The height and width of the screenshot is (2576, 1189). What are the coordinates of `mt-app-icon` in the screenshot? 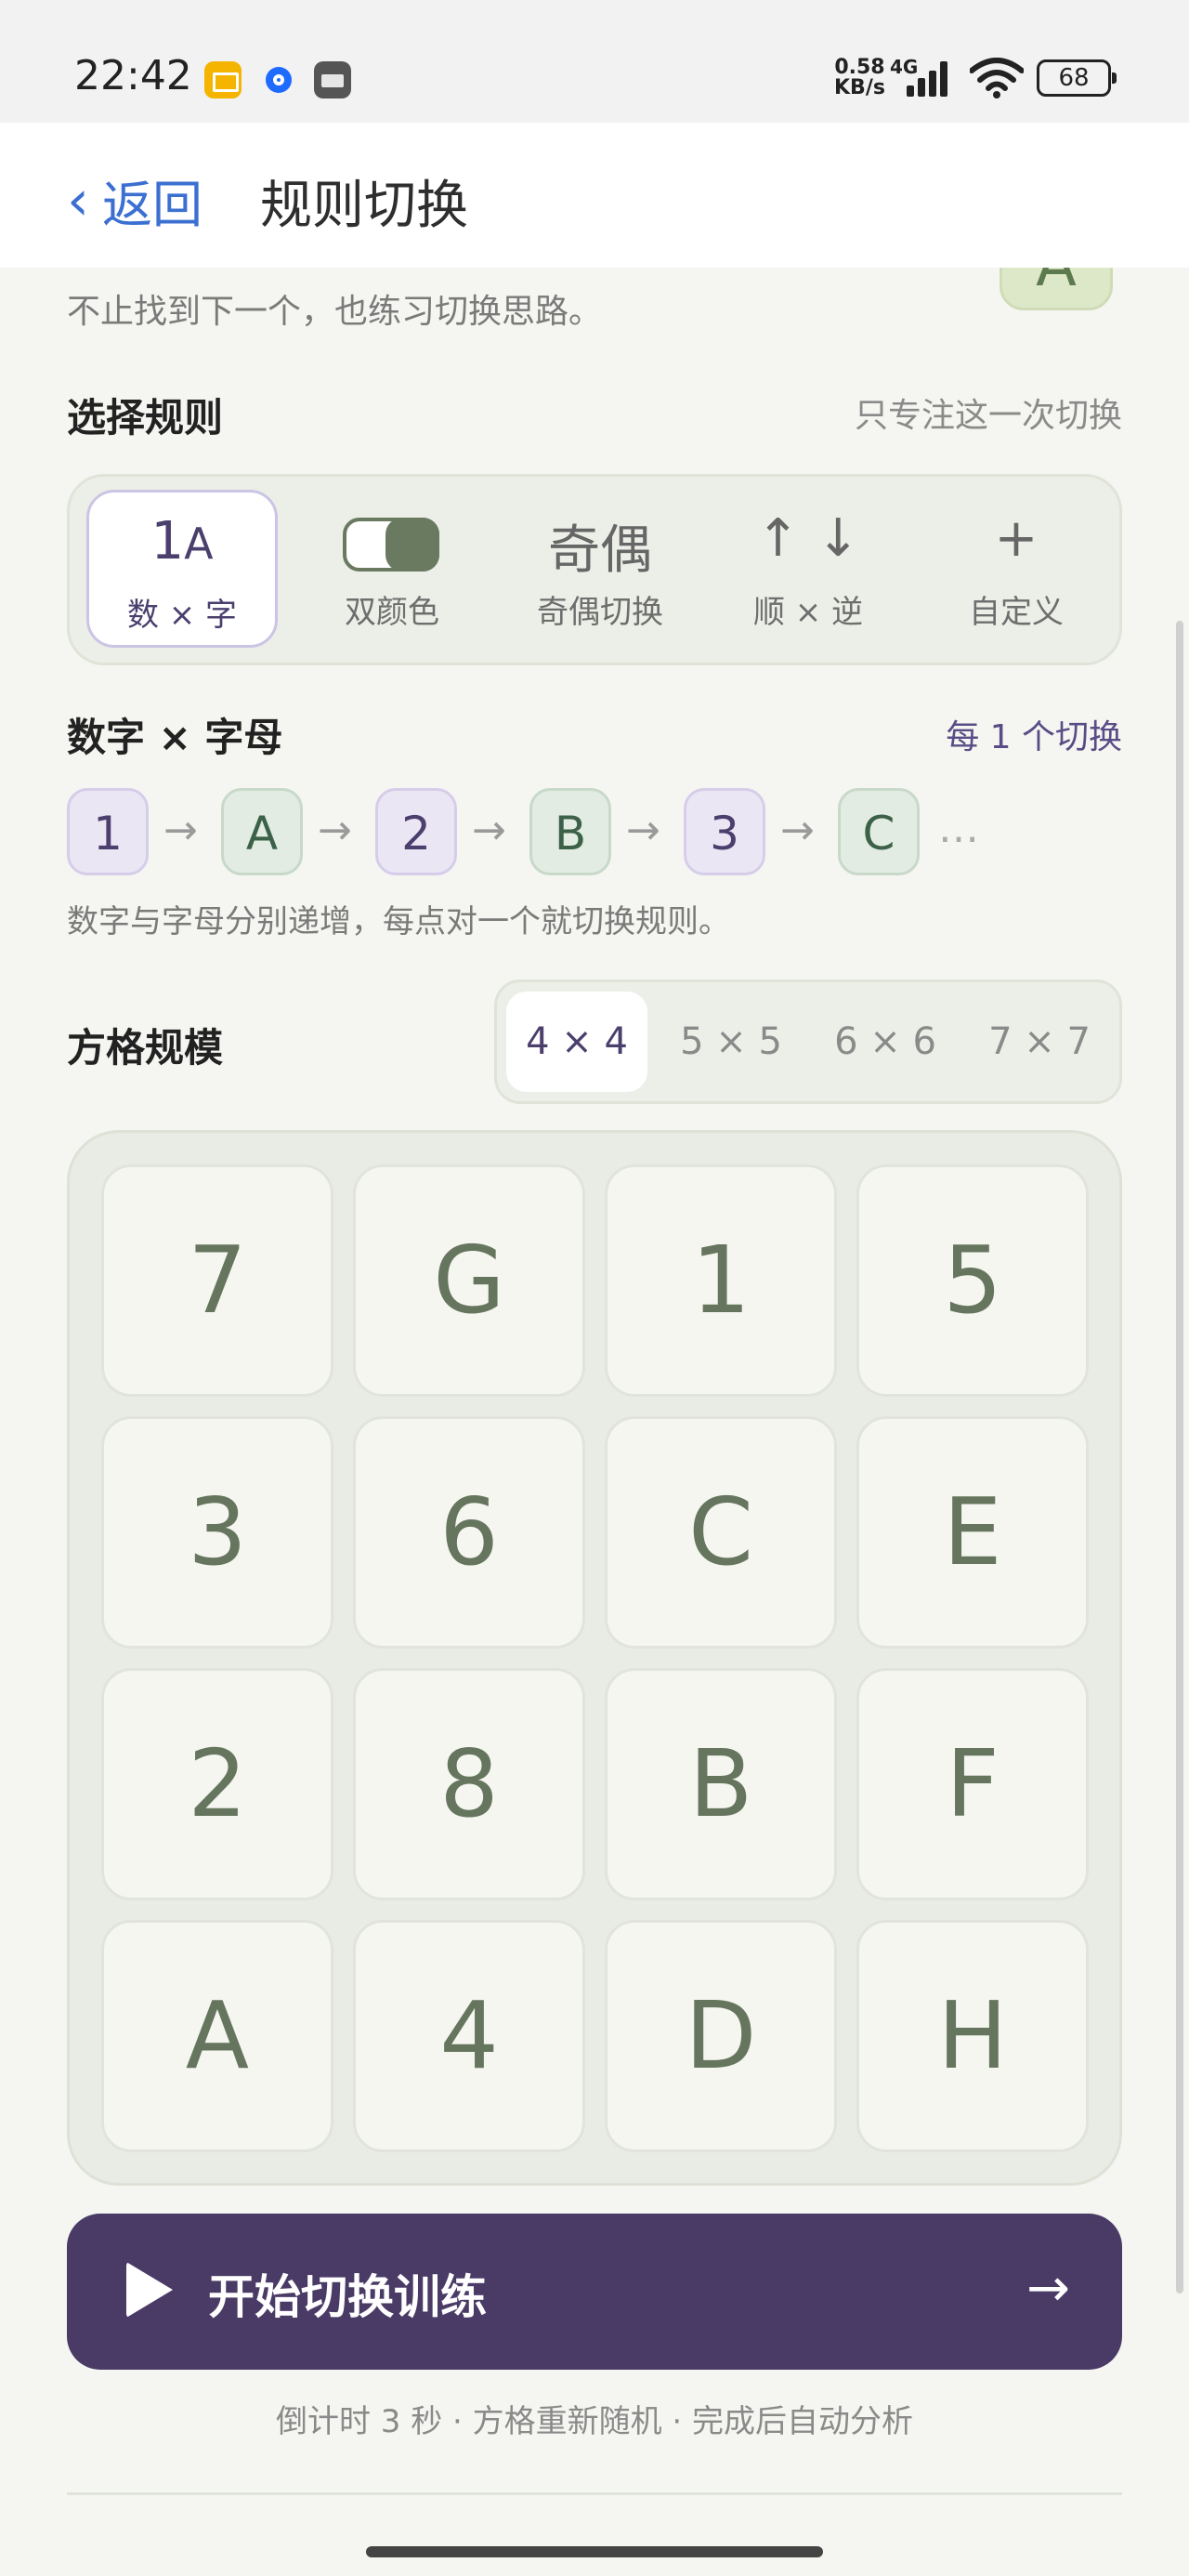 It's located at (332, 80).